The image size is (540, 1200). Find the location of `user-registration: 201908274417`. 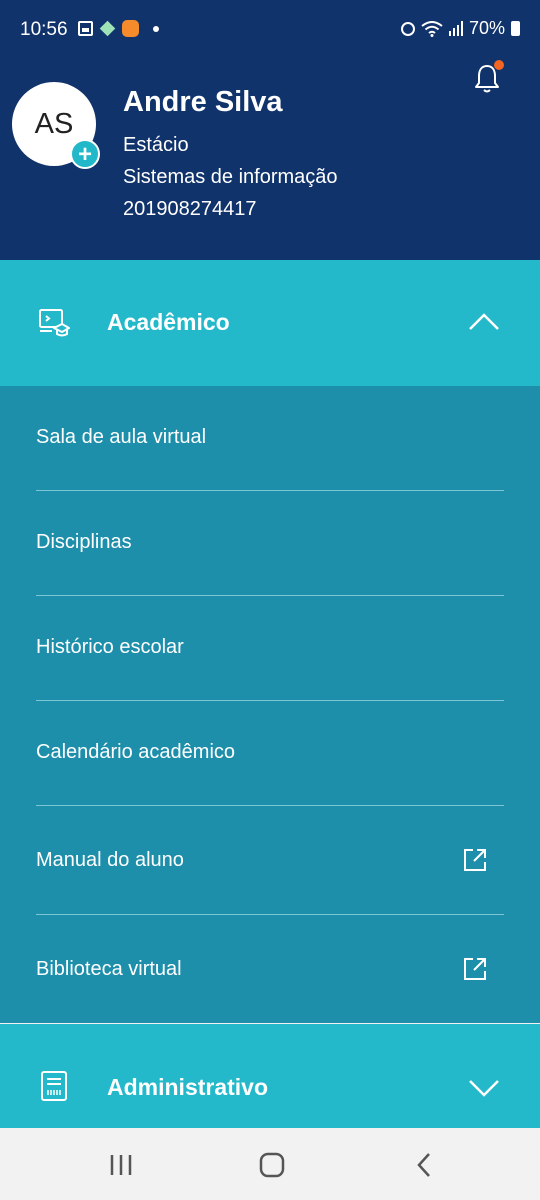

user-registration: 201908274417 is located at coordinates (190, 209).